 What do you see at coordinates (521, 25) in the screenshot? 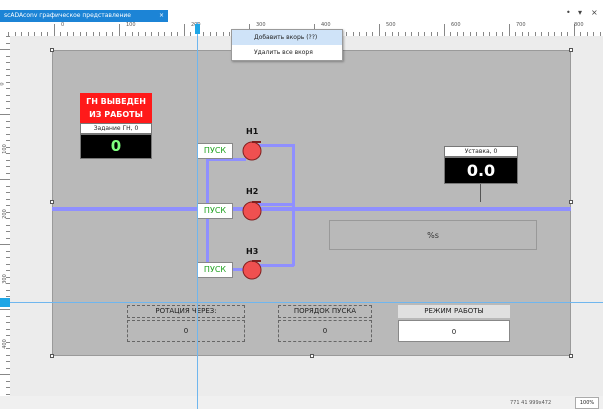
I see `h-ruler-label: 700` at bounding box center [521, 25].